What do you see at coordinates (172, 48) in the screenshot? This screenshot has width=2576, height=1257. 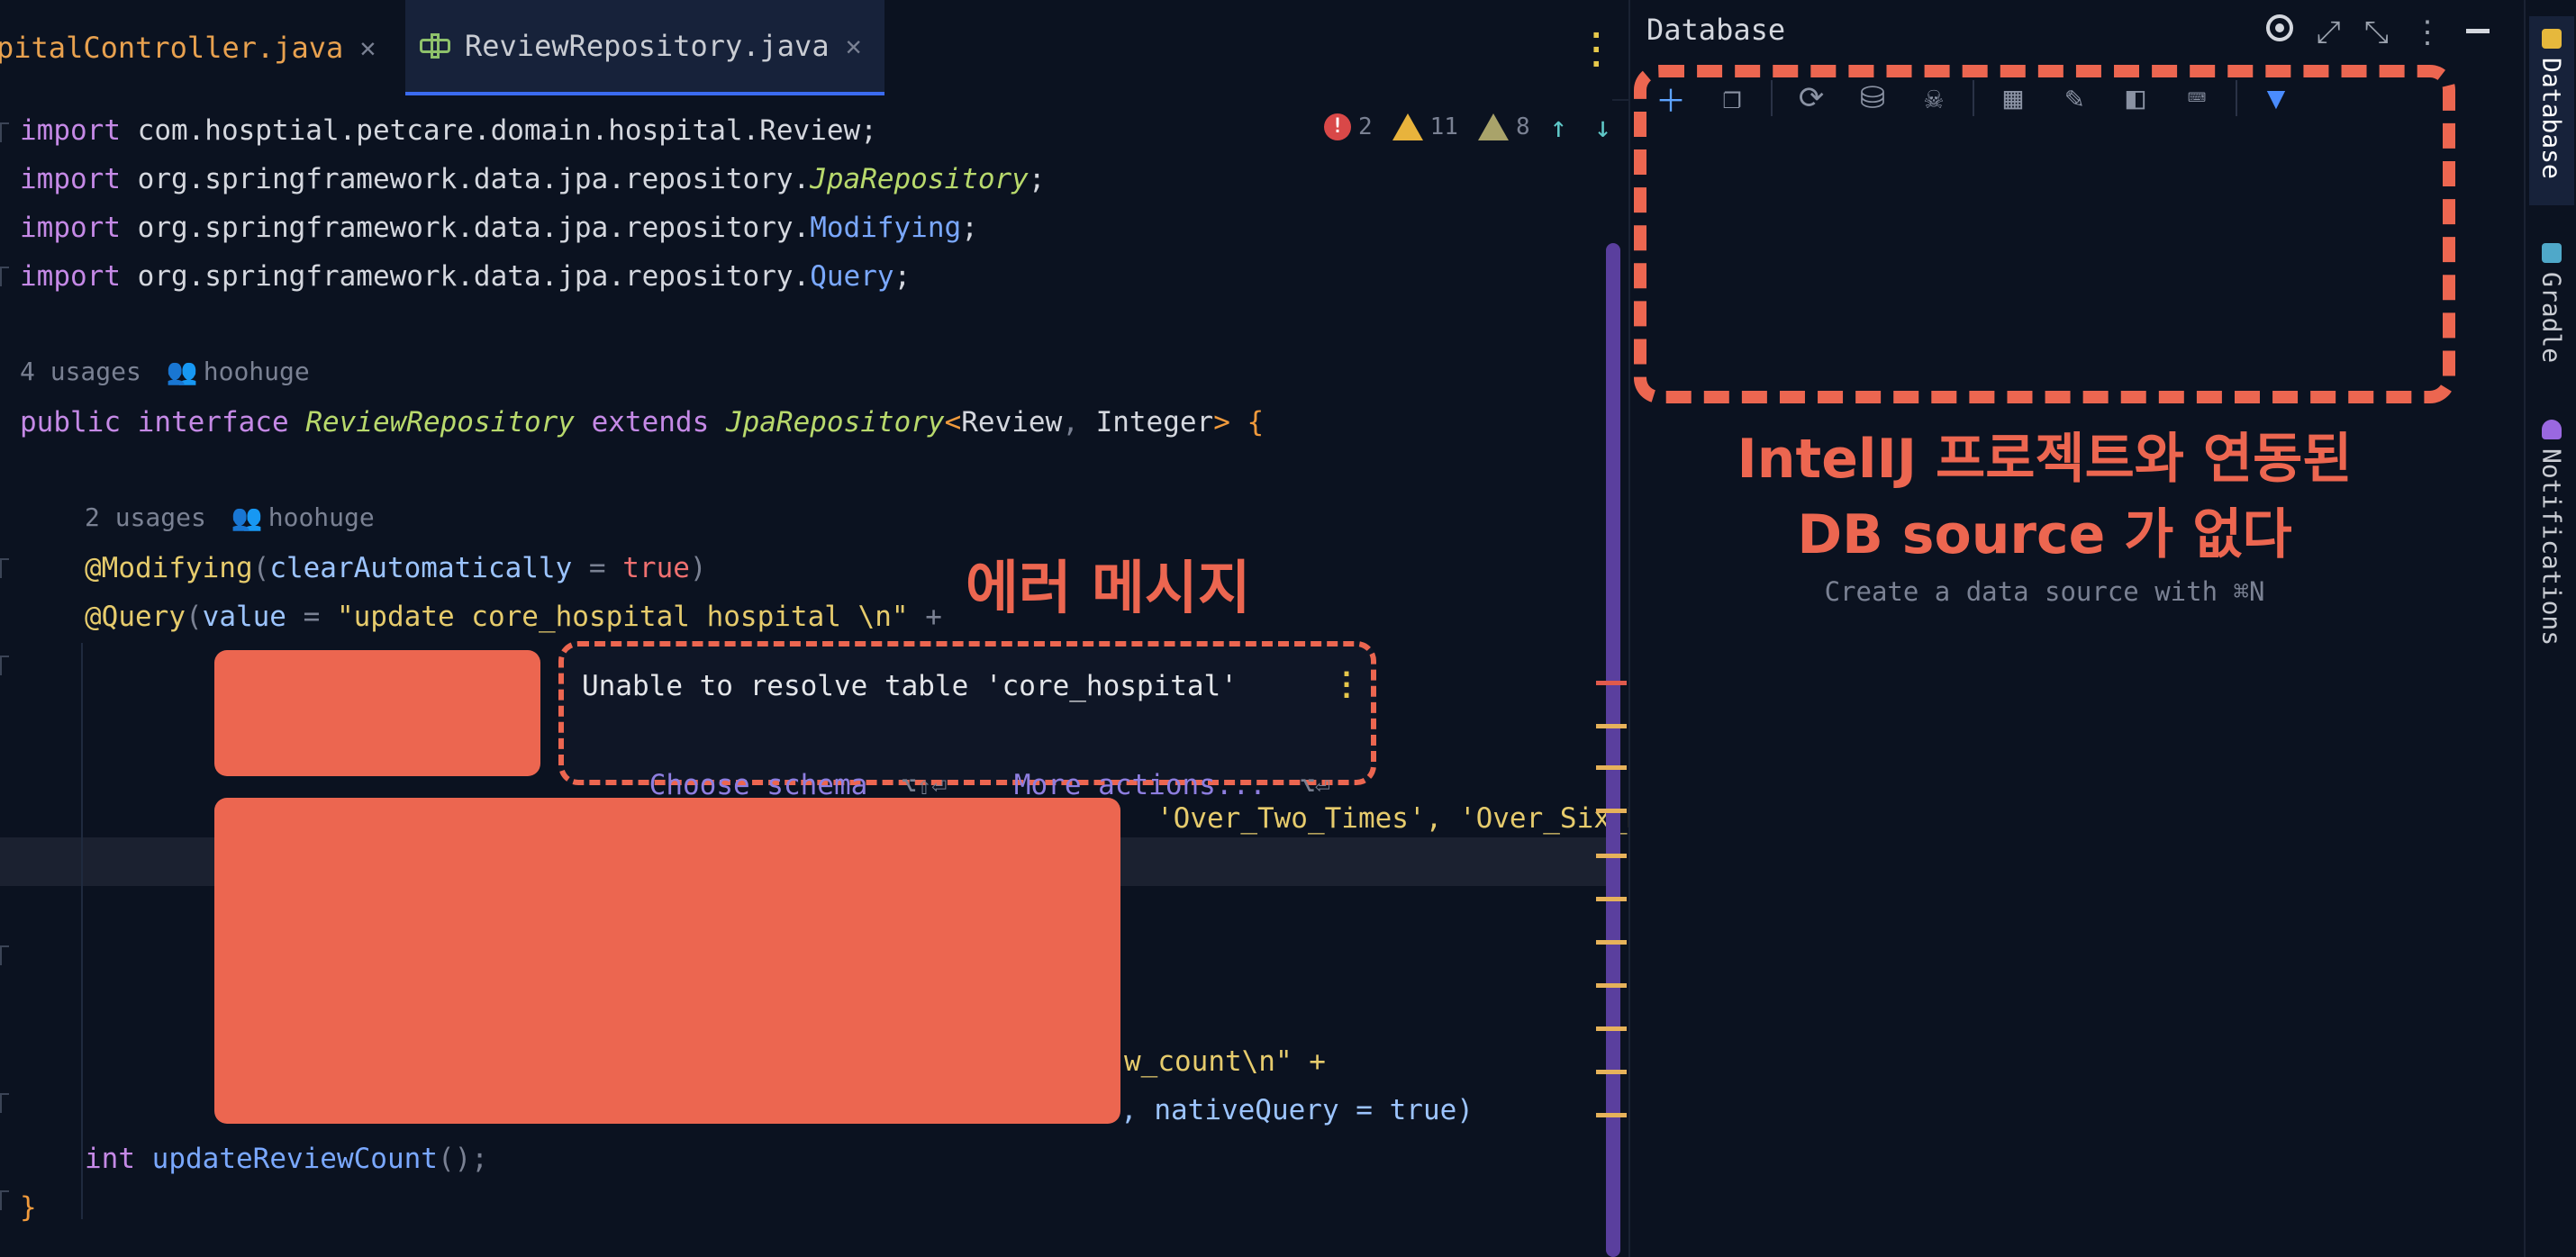 I see `tab-label: pitalController.java` at bounding box center [172, 48].